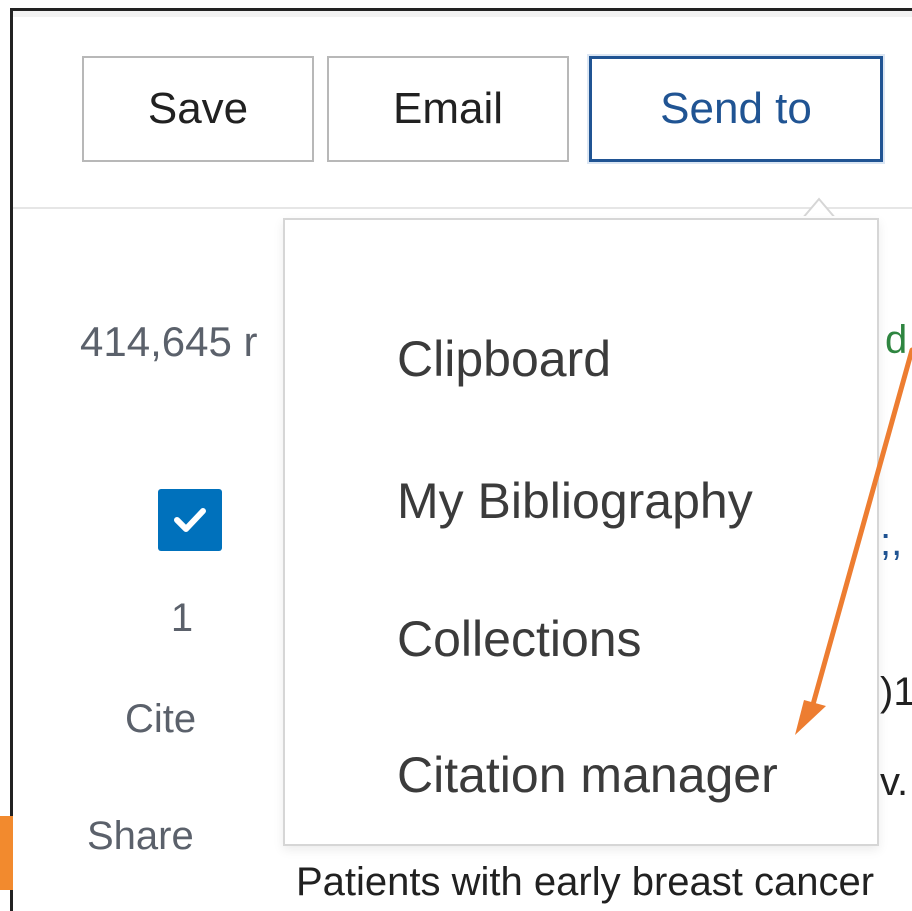  Describe the element at coordinates (448, 109) in the screenshot. I see `email-button: Email` at that location.